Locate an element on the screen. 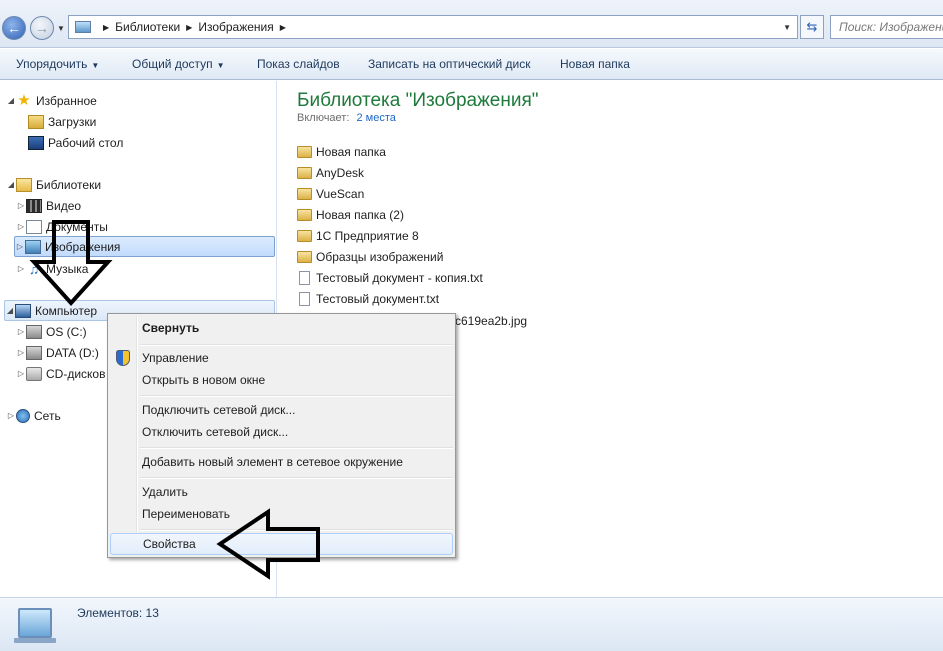 The width and height of the screenshot is (943, 651). file-item: VueScan is located at coordinates (330, 193).